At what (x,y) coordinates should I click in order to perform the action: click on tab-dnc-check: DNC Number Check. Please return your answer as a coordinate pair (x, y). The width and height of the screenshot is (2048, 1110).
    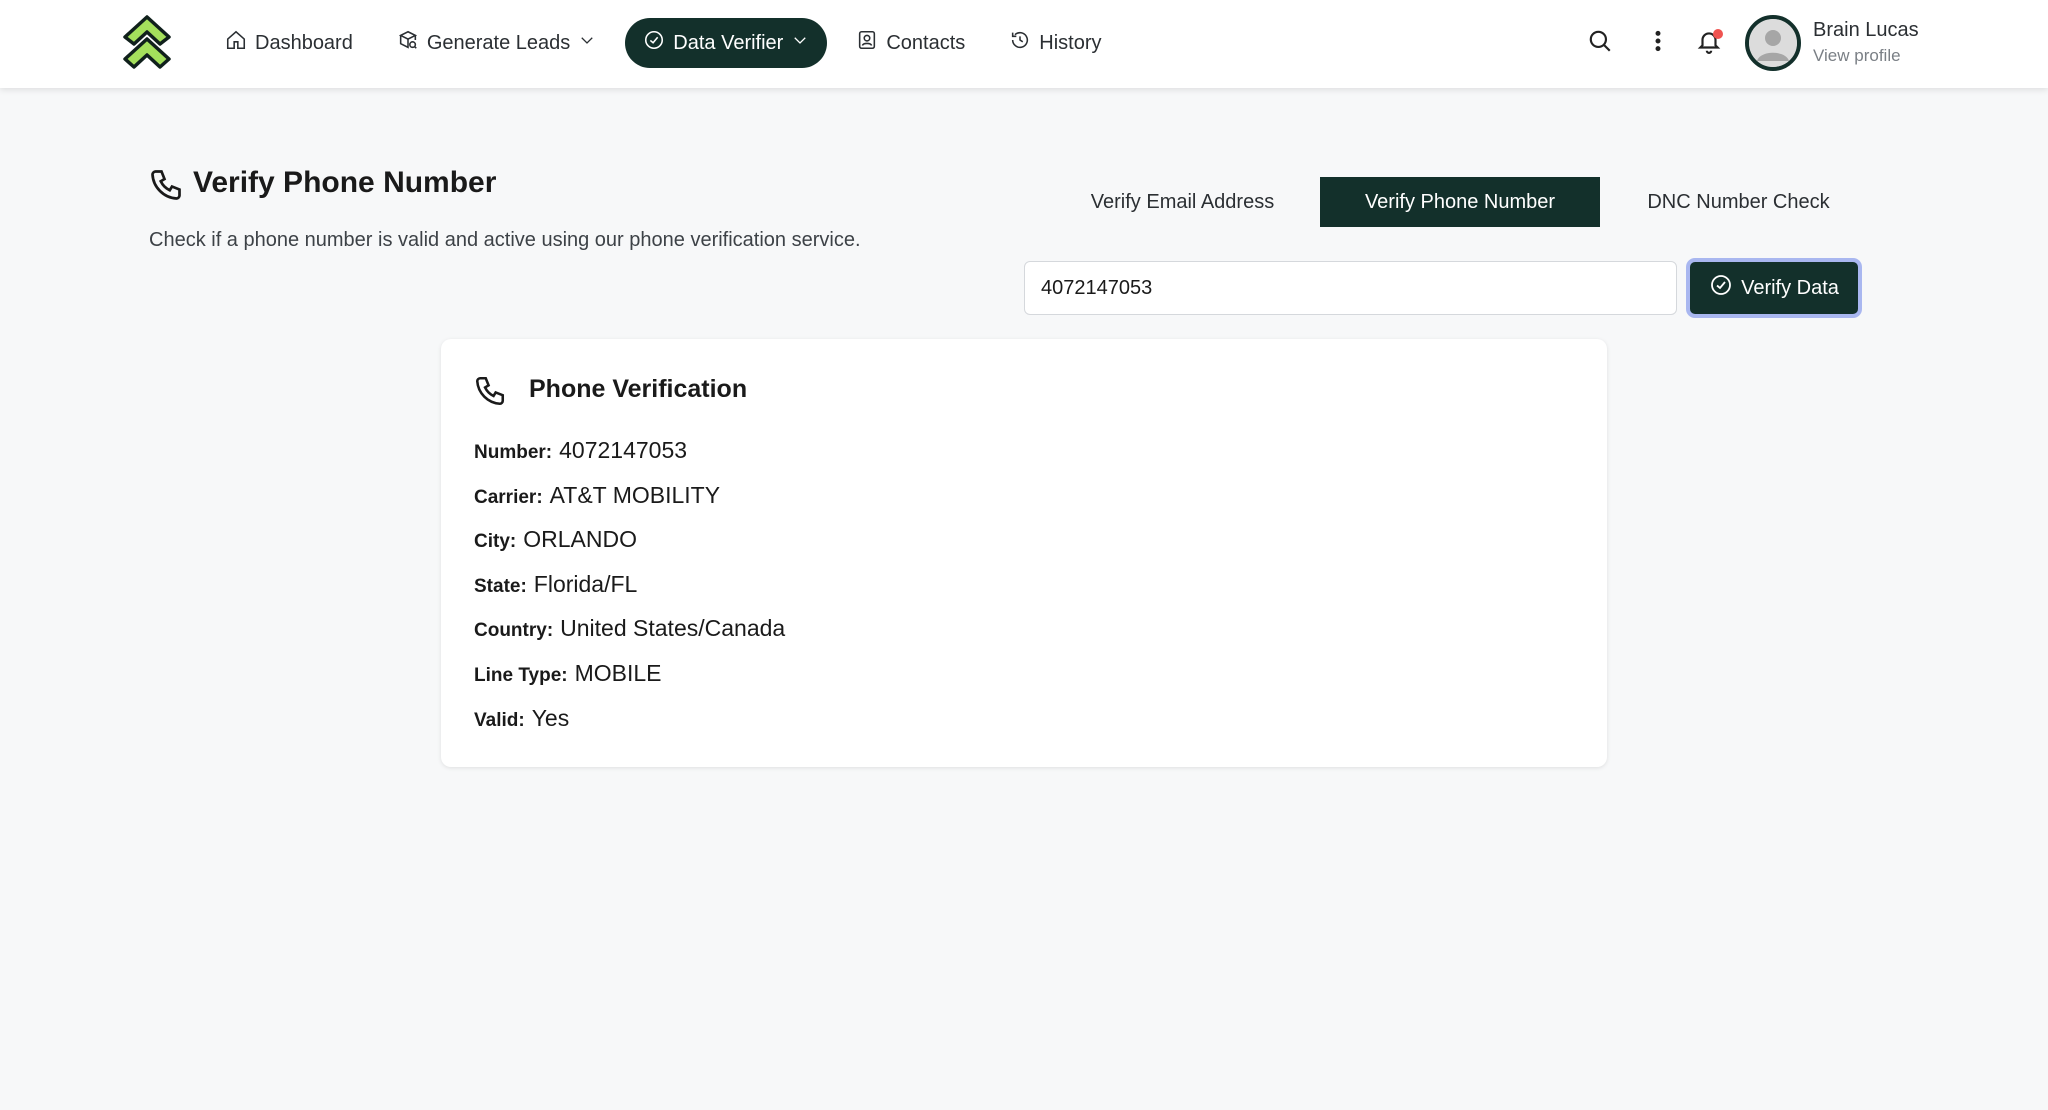
    Looking at the image, I should click on (1738, 202).